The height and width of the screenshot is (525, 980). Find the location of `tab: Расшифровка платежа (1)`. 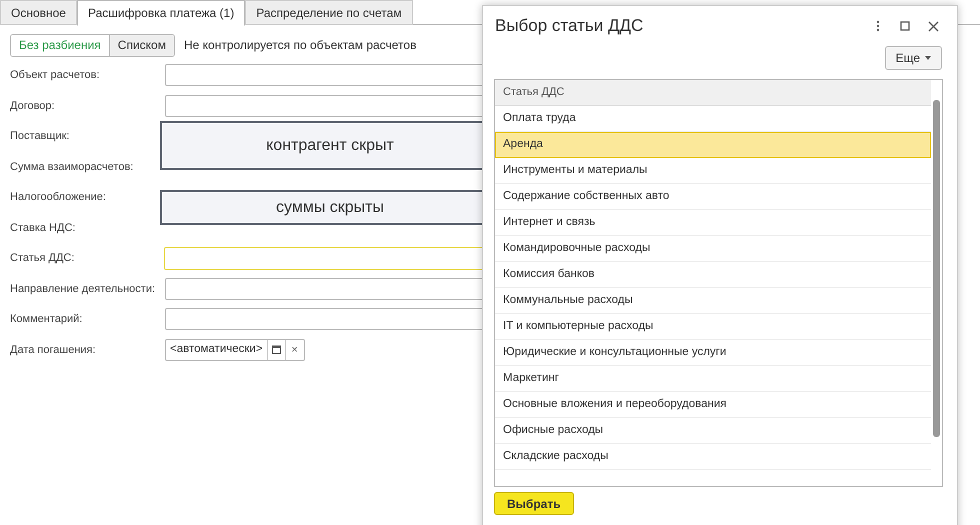

tab: Расшифровка платежа (1) is located at coordinates (161, 13).